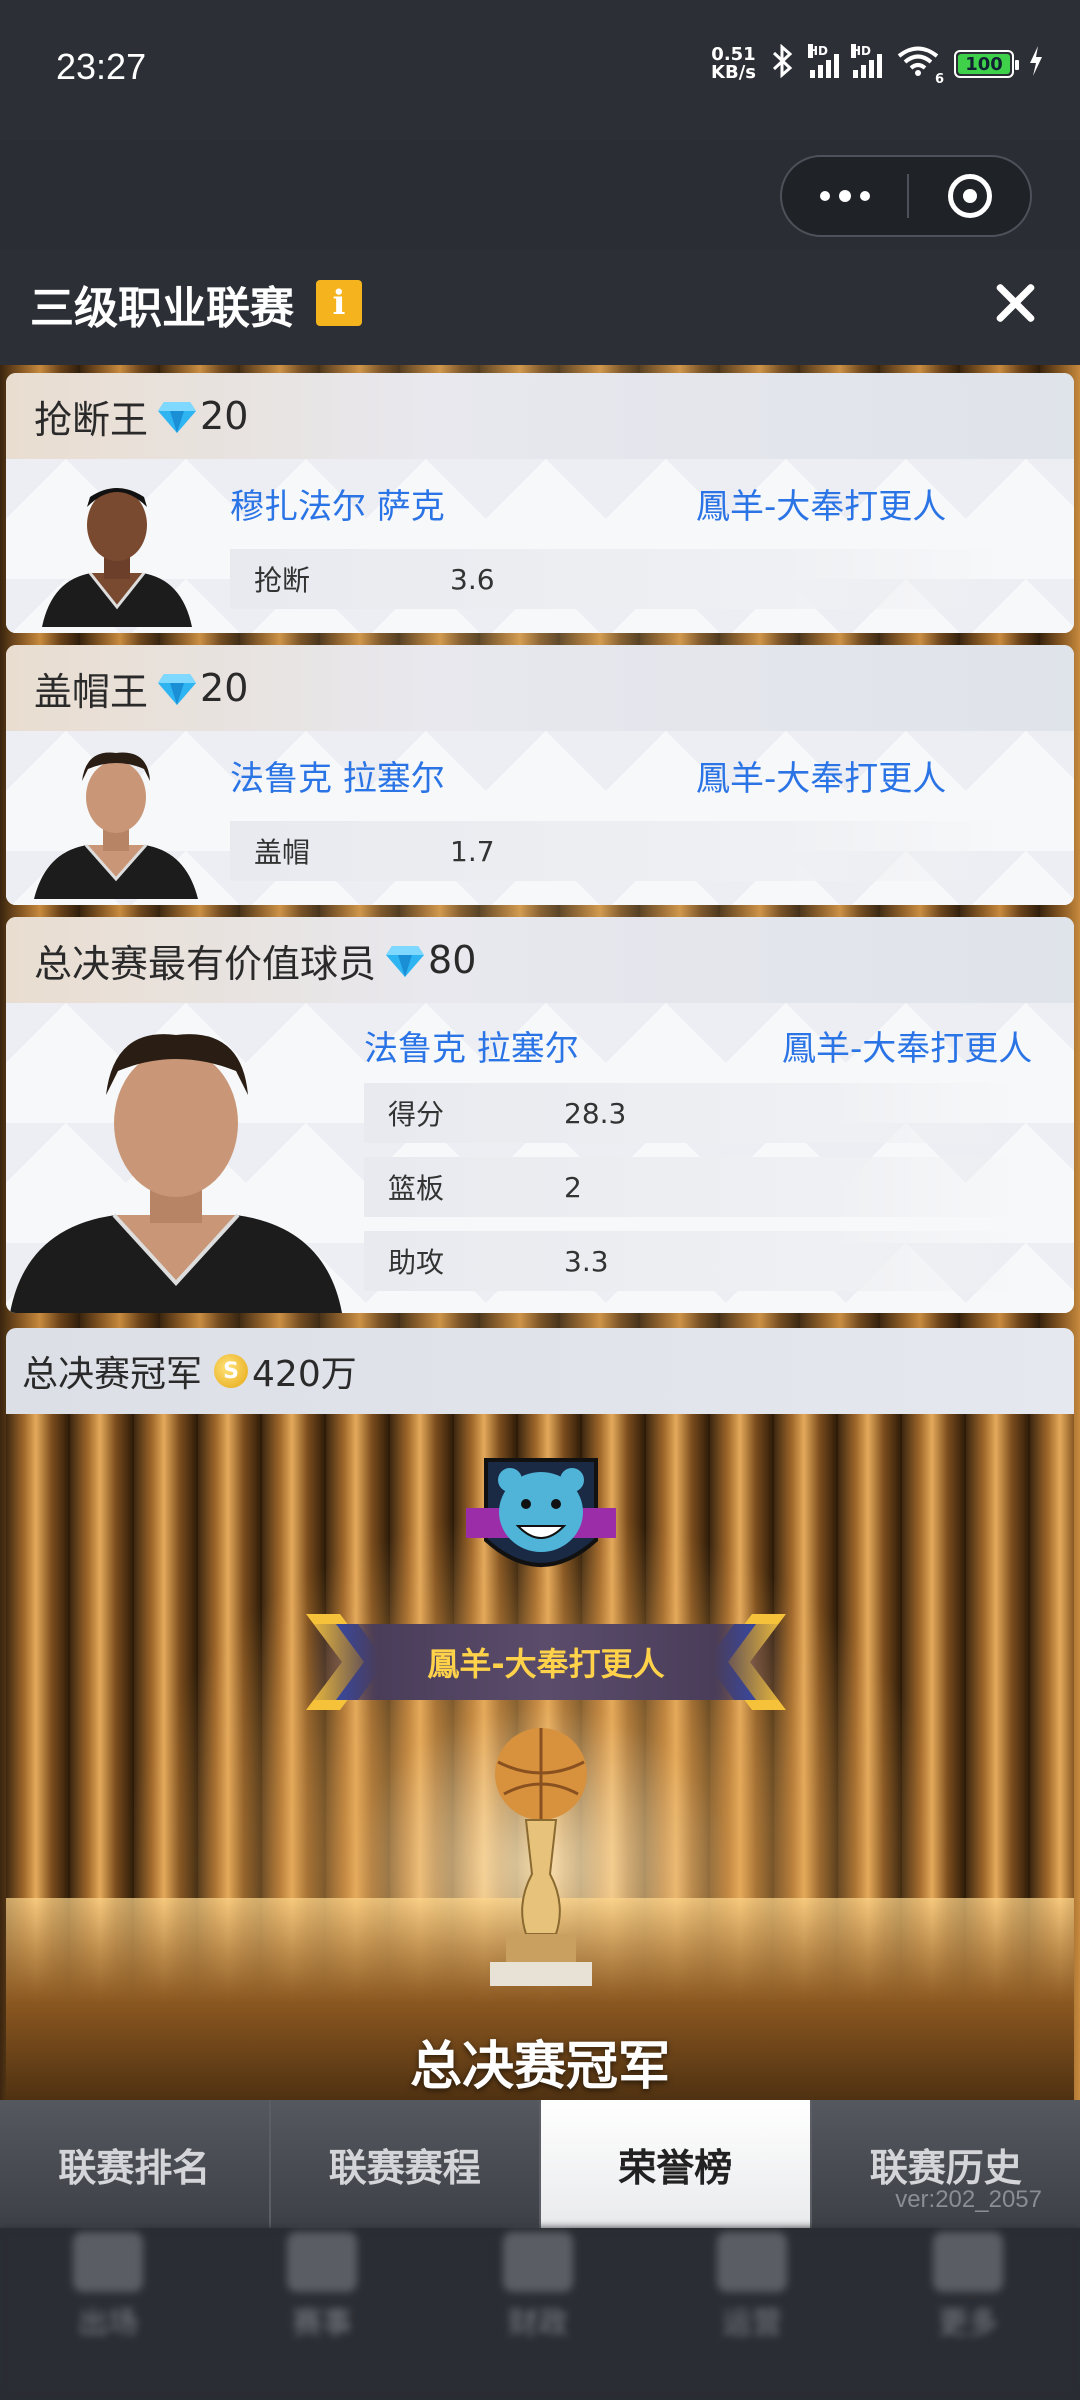  I want to click on stat-row: 助攻 3.3, so click(694, 1261).